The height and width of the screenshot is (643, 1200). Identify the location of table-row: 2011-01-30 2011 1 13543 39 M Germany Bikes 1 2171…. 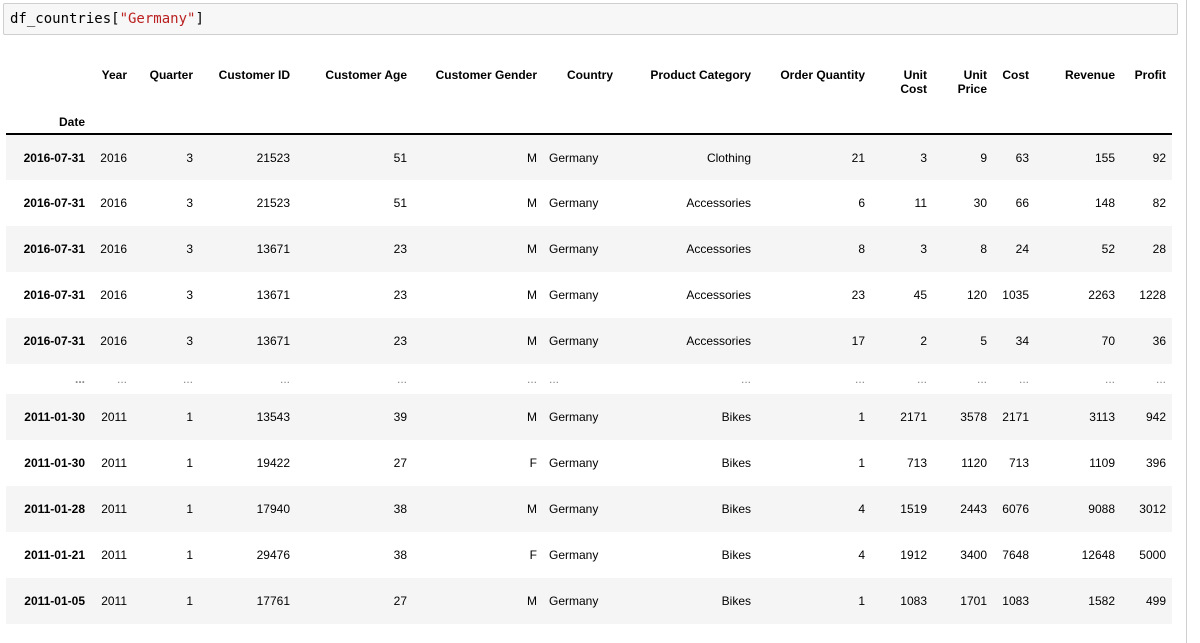
(589, 417).